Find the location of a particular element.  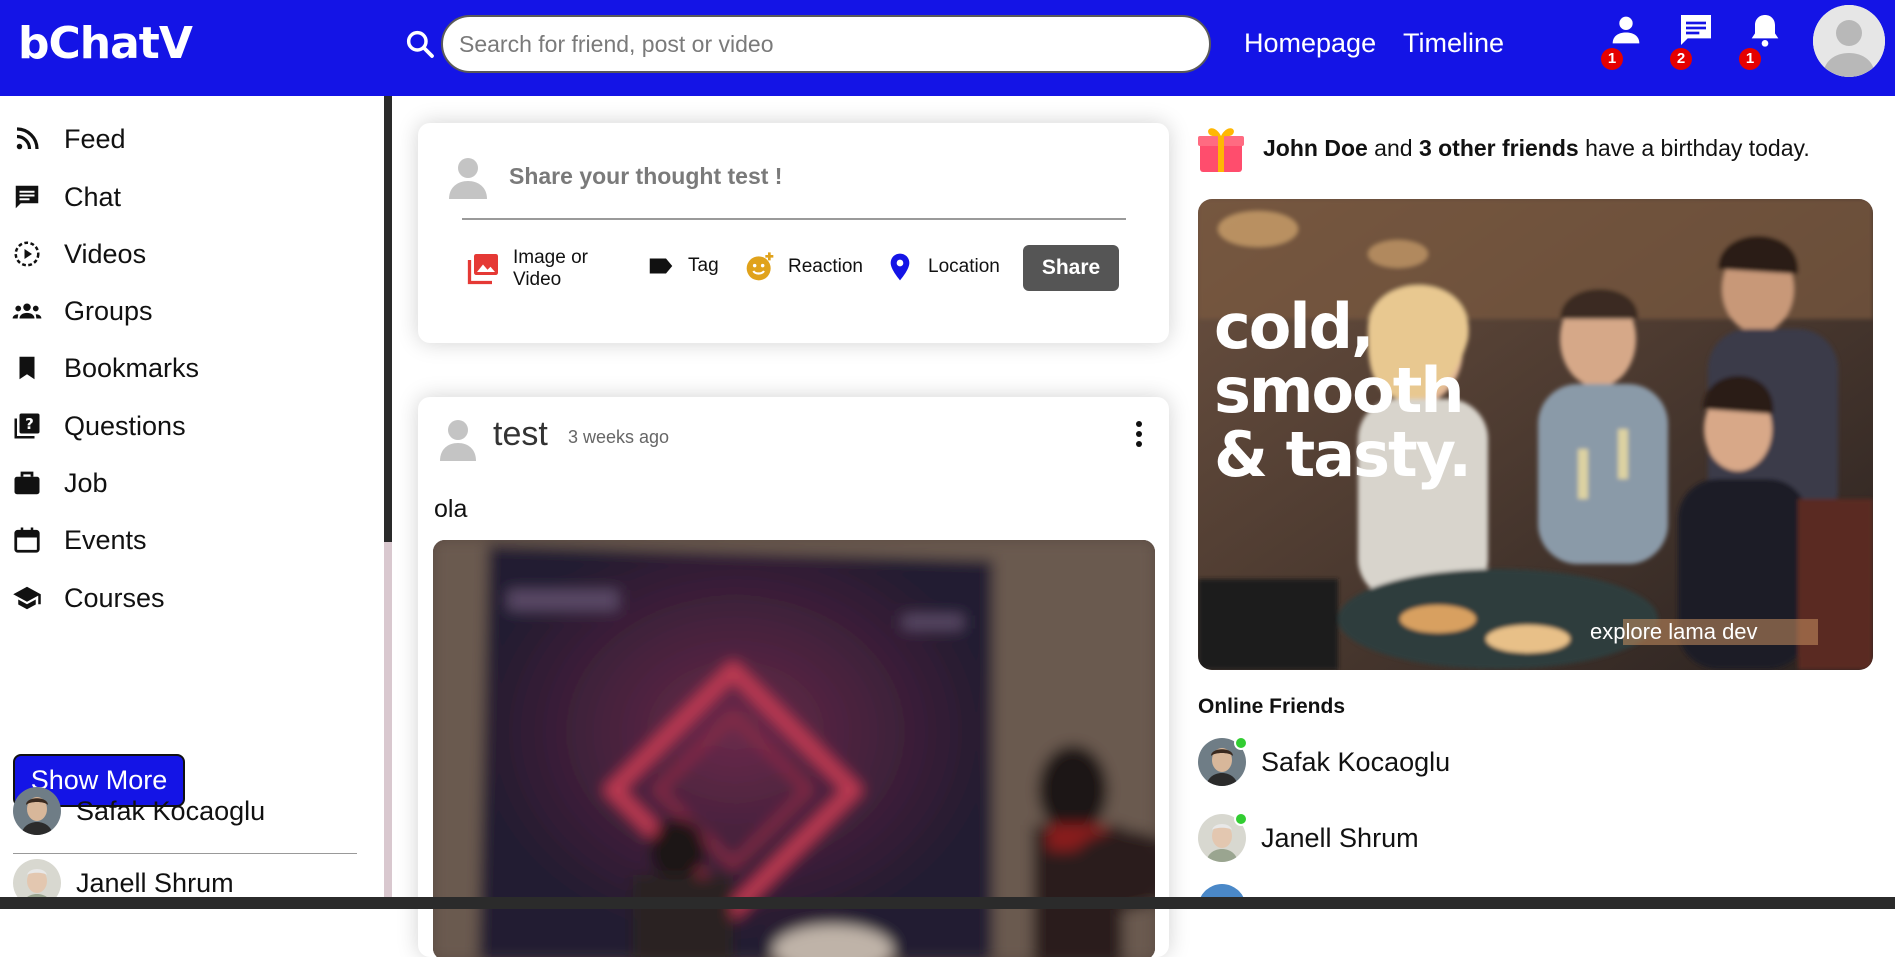

share-option-location: Location is located at coordinates (942, 267).